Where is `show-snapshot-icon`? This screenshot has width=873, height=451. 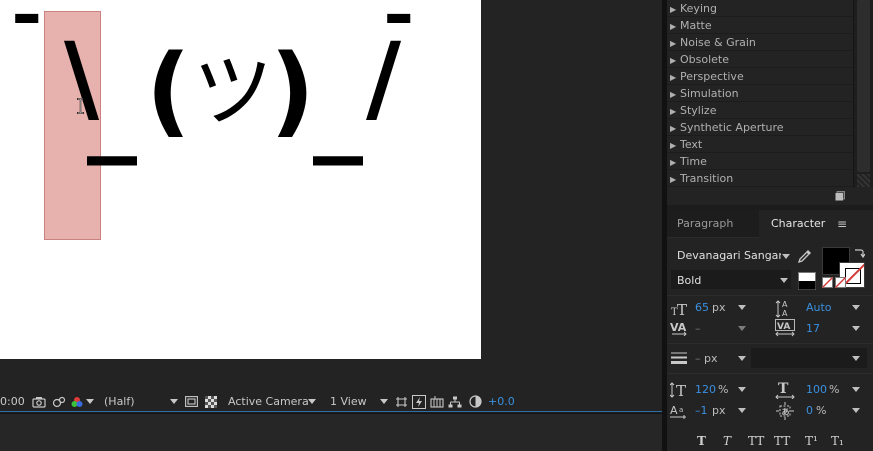
show-snapshot-icon is located at coordinates (59, 402).